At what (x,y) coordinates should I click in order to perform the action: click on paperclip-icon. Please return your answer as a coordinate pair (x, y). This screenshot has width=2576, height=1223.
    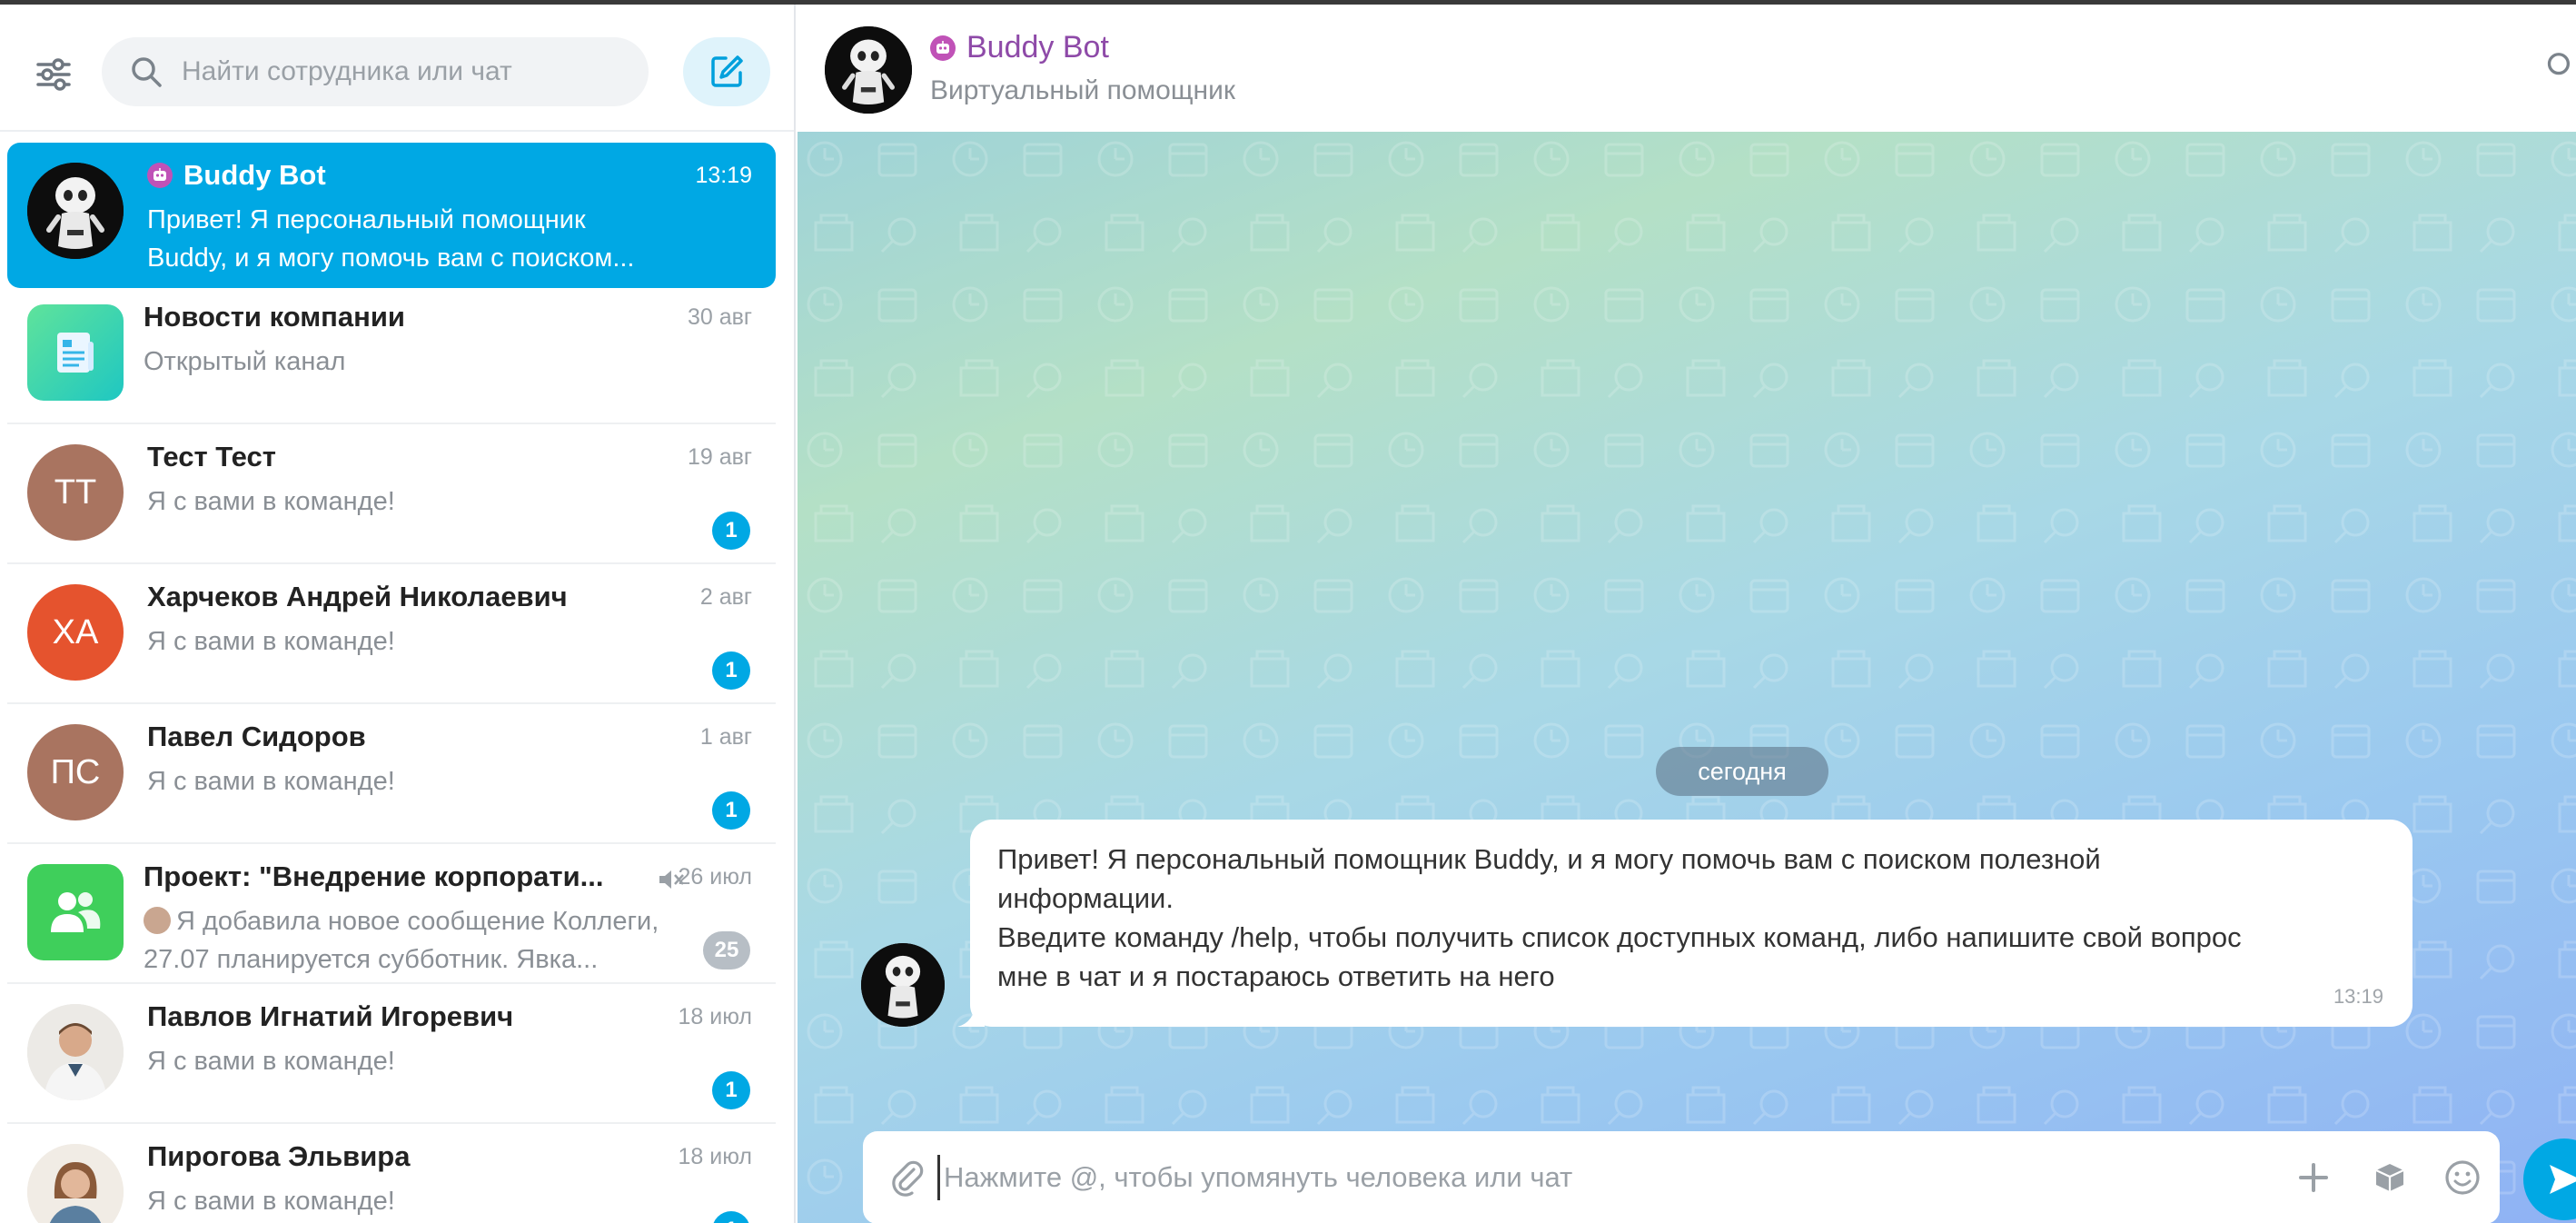
    Looking at the image, I should click on (906, 1179).